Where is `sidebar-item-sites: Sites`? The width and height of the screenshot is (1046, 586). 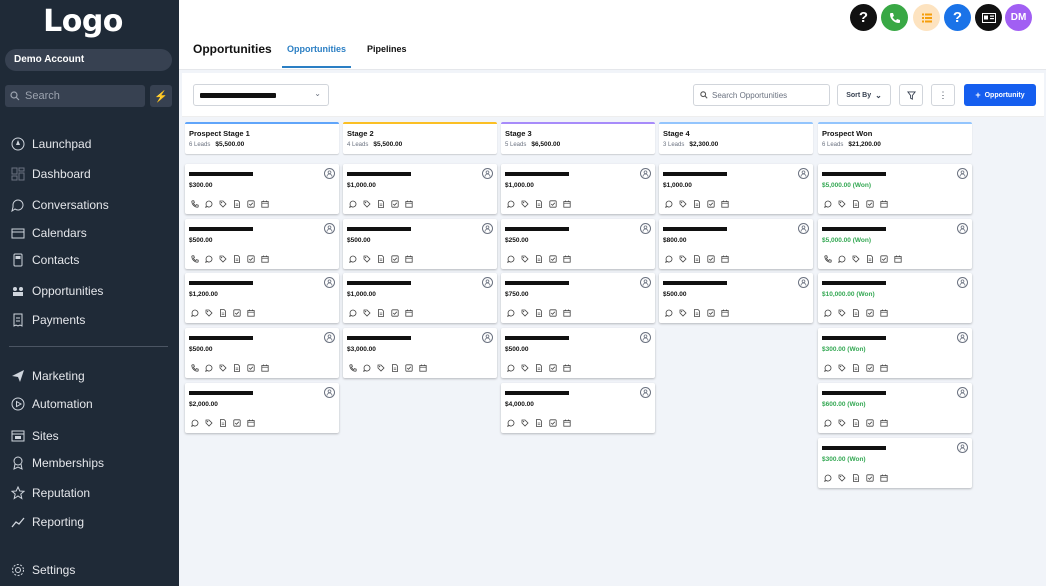
sidebar-item-sites: Sites is located at coordinates (34, 436).